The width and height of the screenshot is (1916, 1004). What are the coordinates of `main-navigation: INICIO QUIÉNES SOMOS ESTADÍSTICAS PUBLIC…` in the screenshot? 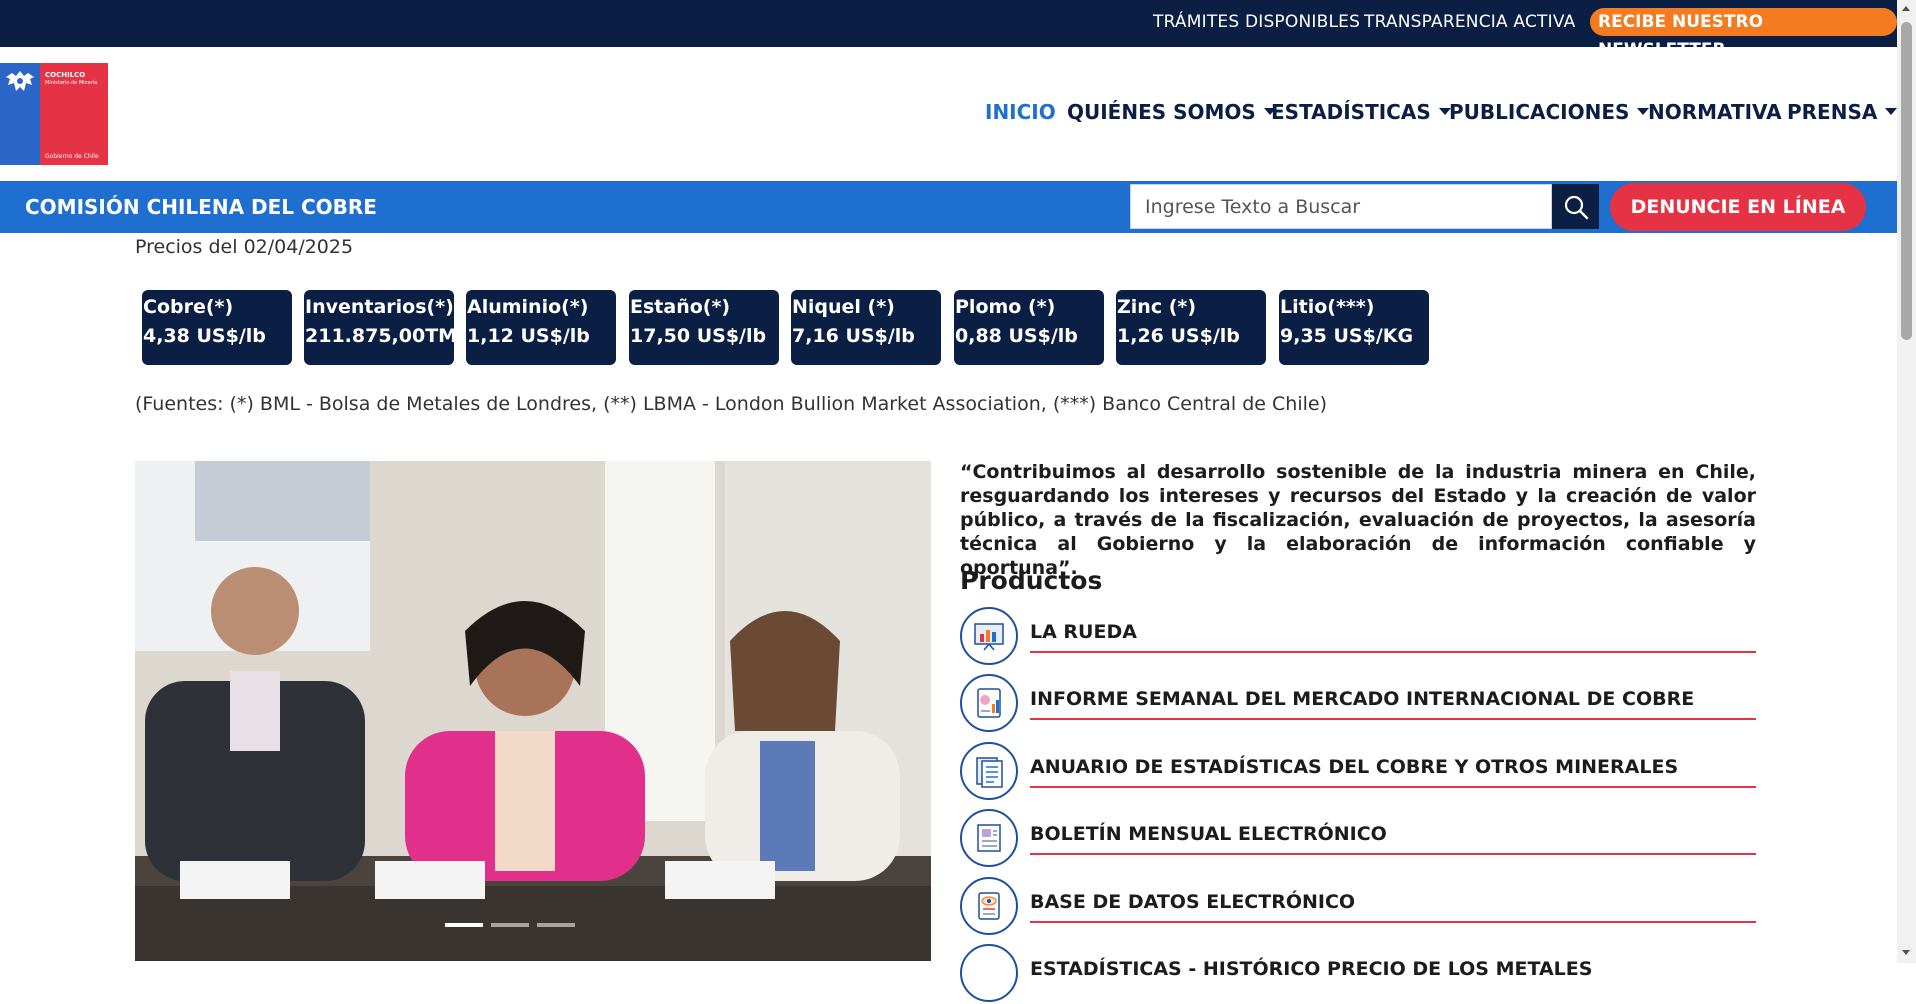 It's located at (949, 115).